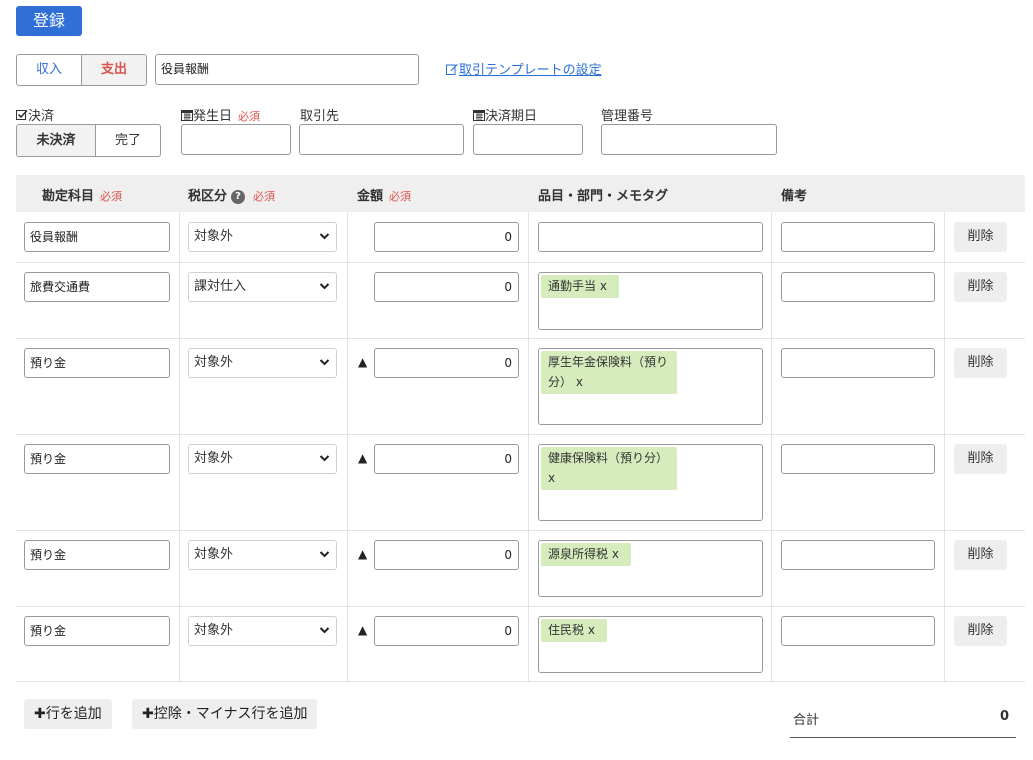 The image size is (1033, 760). I want to click on settlement-toggle: 未決済 完了, so click(88, 140).